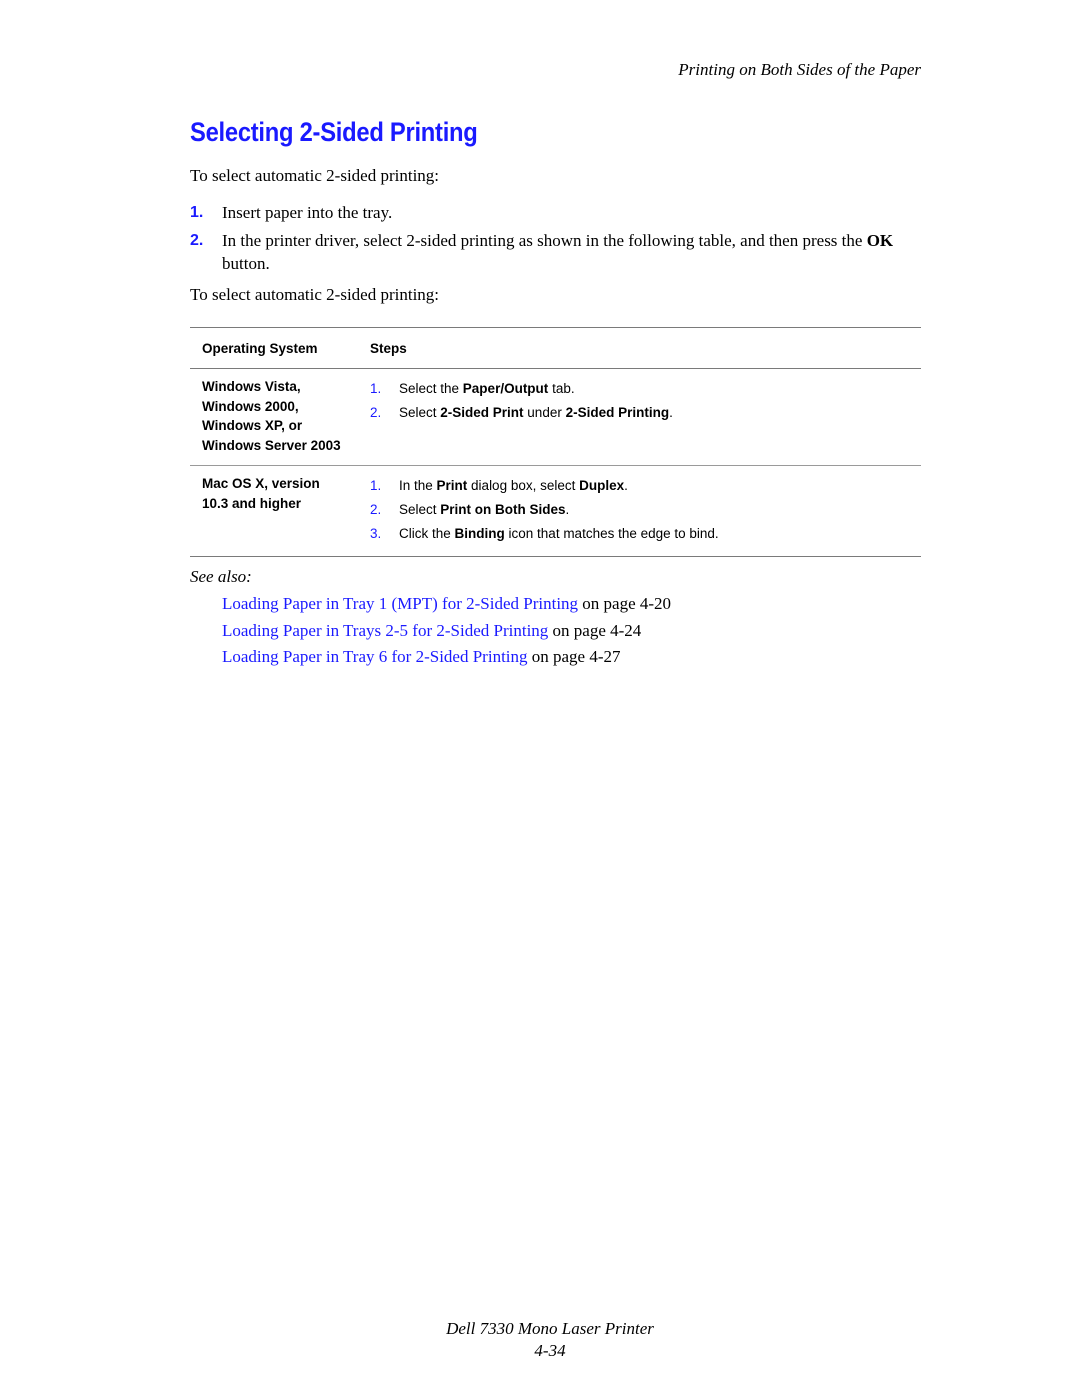 Image resolution: width=1080 pixels, height=1397 pixels. Describe the element at coordinates (221, 576) in the screenshot. I see `see-also-label: See also:` at that location.